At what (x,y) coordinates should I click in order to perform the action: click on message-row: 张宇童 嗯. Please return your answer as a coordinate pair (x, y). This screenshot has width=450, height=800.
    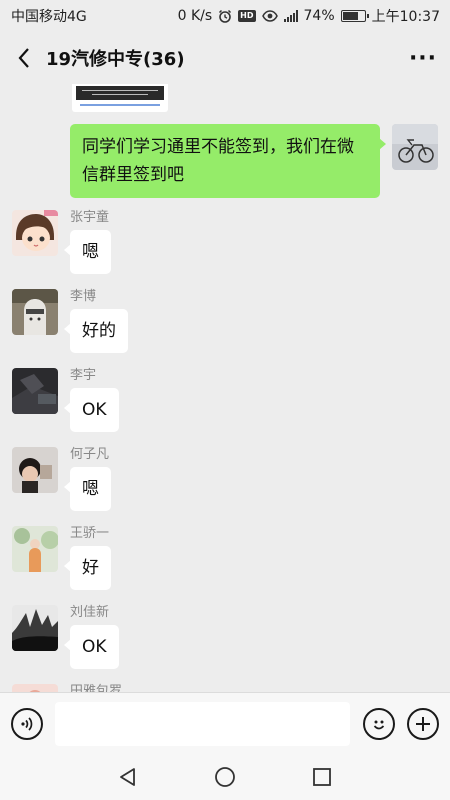
    Looking at the image, I should click on (61, 242).